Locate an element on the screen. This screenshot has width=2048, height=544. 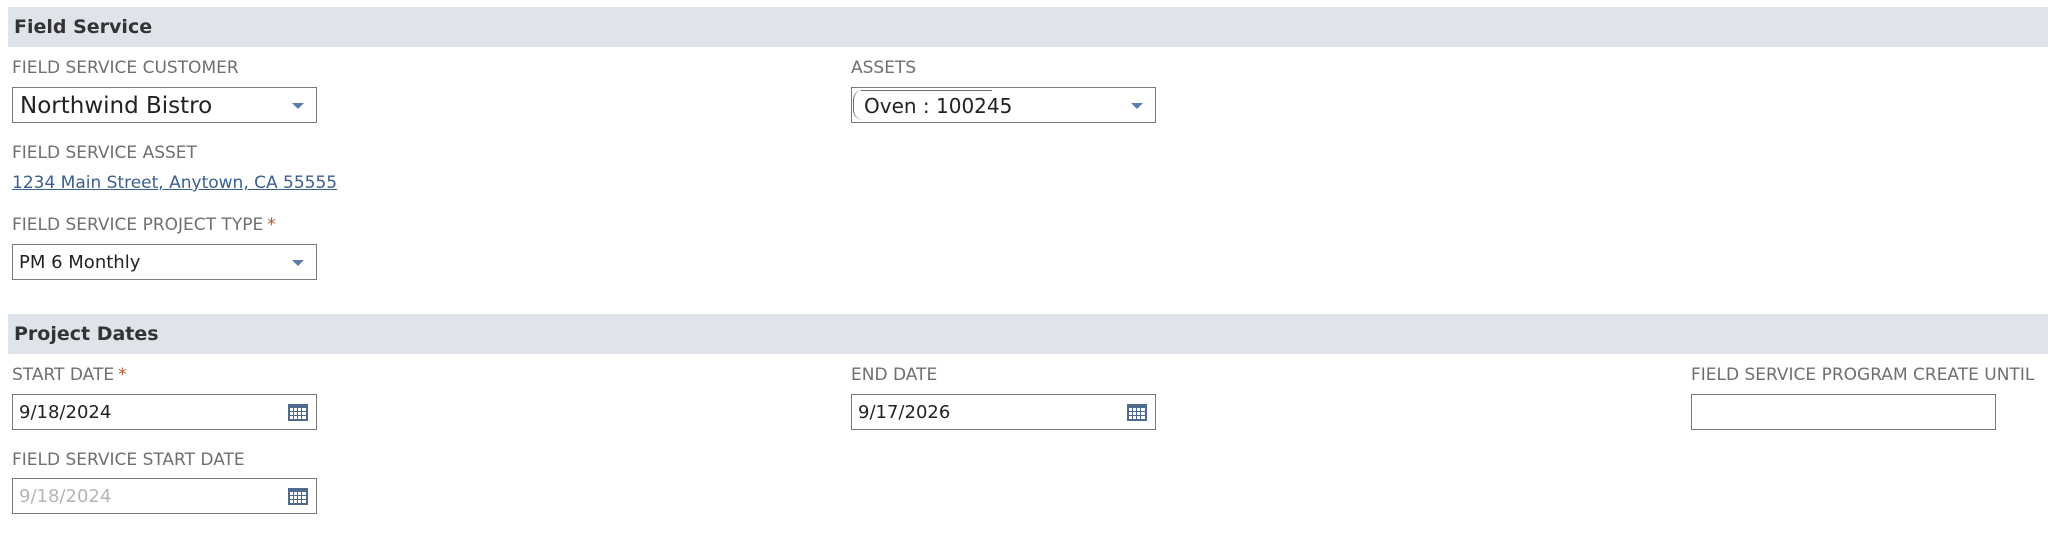
label-text: START DATE is located at coordinates (63, 375).